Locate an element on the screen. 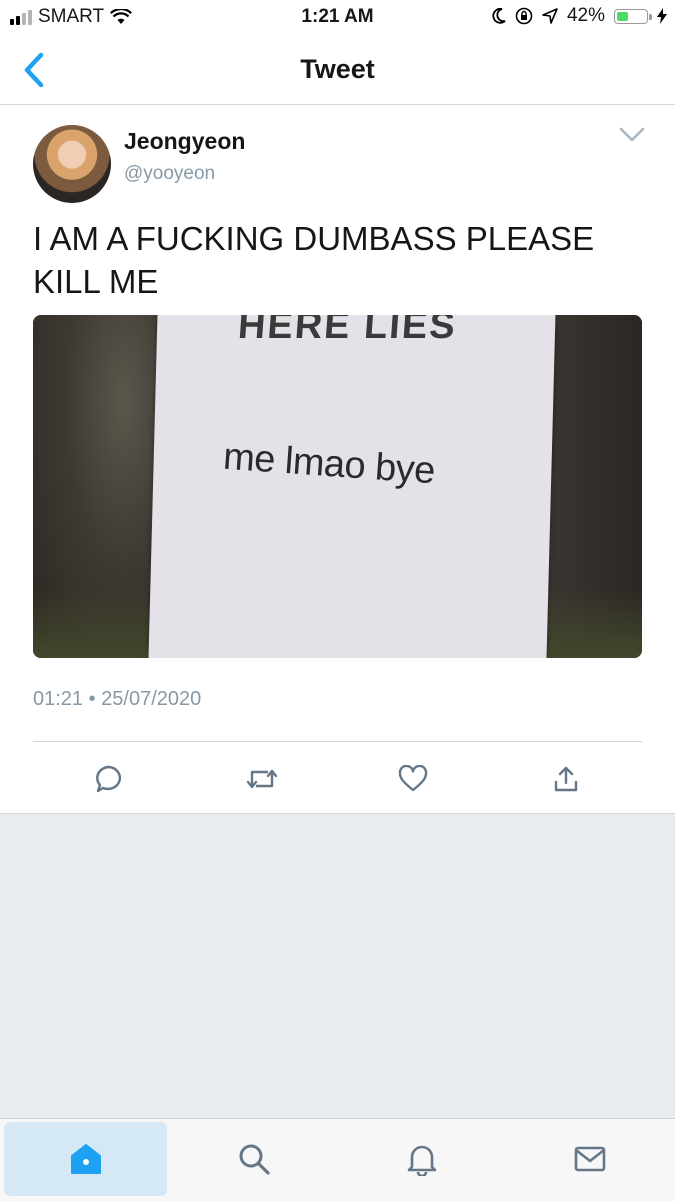 The height and width of the screenshot is (1201, 675). like-icon is located at coordinates (413, 778).